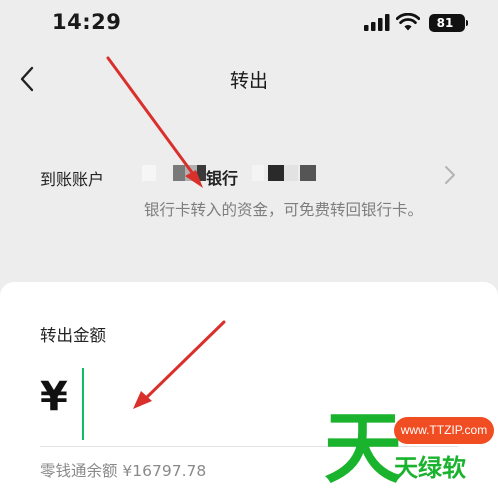 The image size is (498, 489). Describe the element at coordinates (222, 178) in the screenshot. I see `bank-name: 银行` at that location.